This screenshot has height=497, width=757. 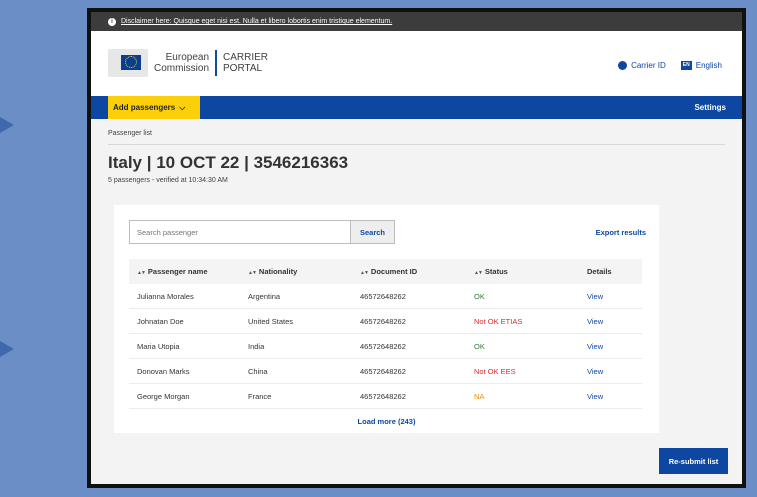 What do you see at coordinates (158, 346) in the screenshot?
I see `cell-name: Maria Utopia` at bounding box center [158, 346].